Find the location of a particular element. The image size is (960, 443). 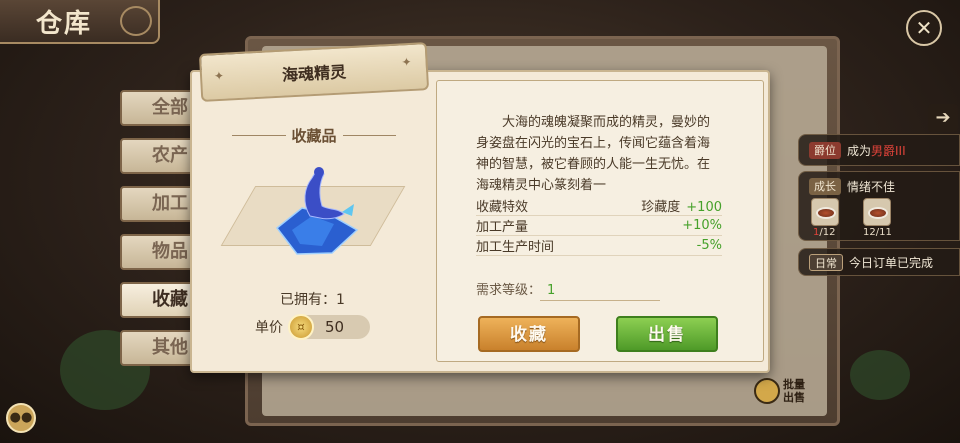

stat-label: 加工生产时间 is located at coordinates (515, 247).